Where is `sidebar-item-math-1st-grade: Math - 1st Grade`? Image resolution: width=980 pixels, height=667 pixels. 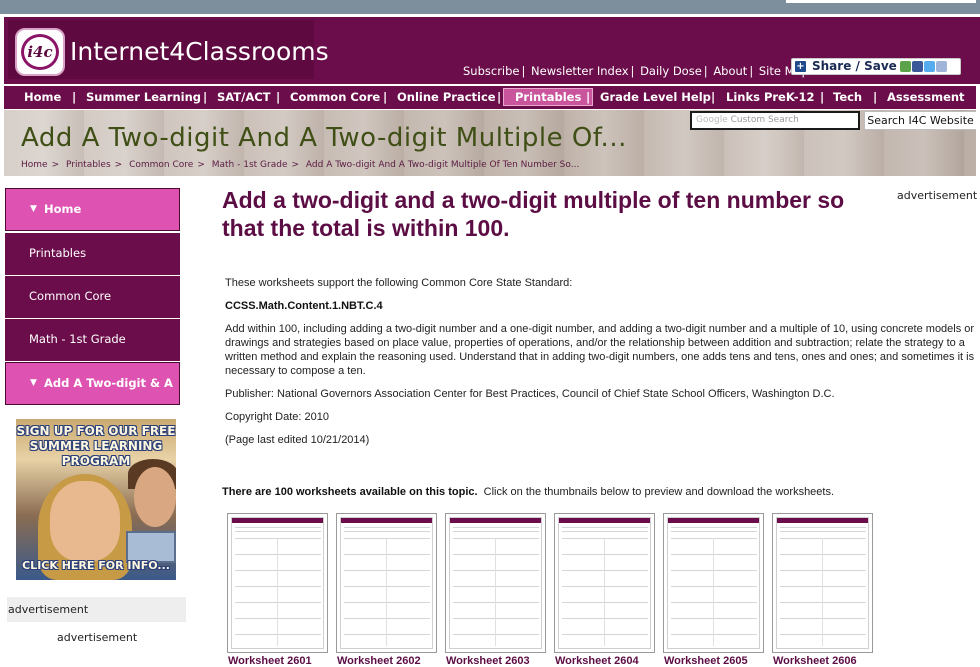
sidebar-item-math-1st-grade: Math - 1st Grade is located at coordinates (92, 340).